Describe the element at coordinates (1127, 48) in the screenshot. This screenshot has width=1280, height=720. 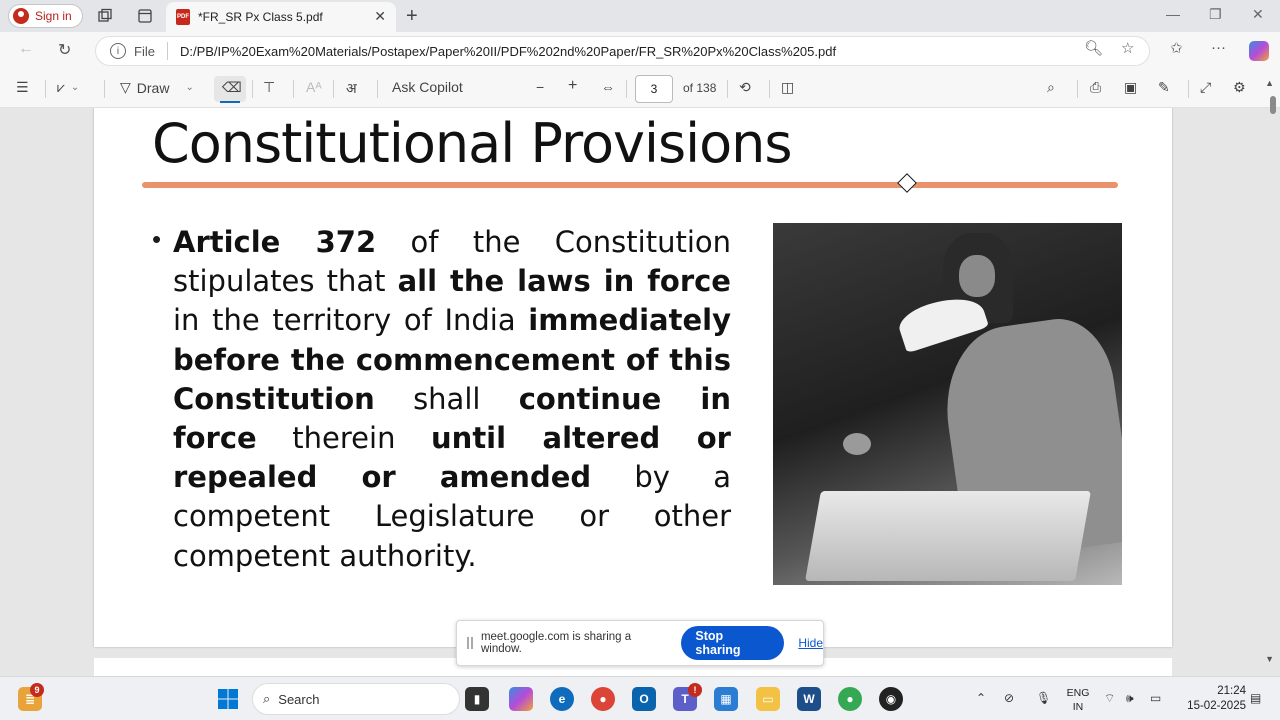
I see `favorite-star-icon: ☆` at that location.